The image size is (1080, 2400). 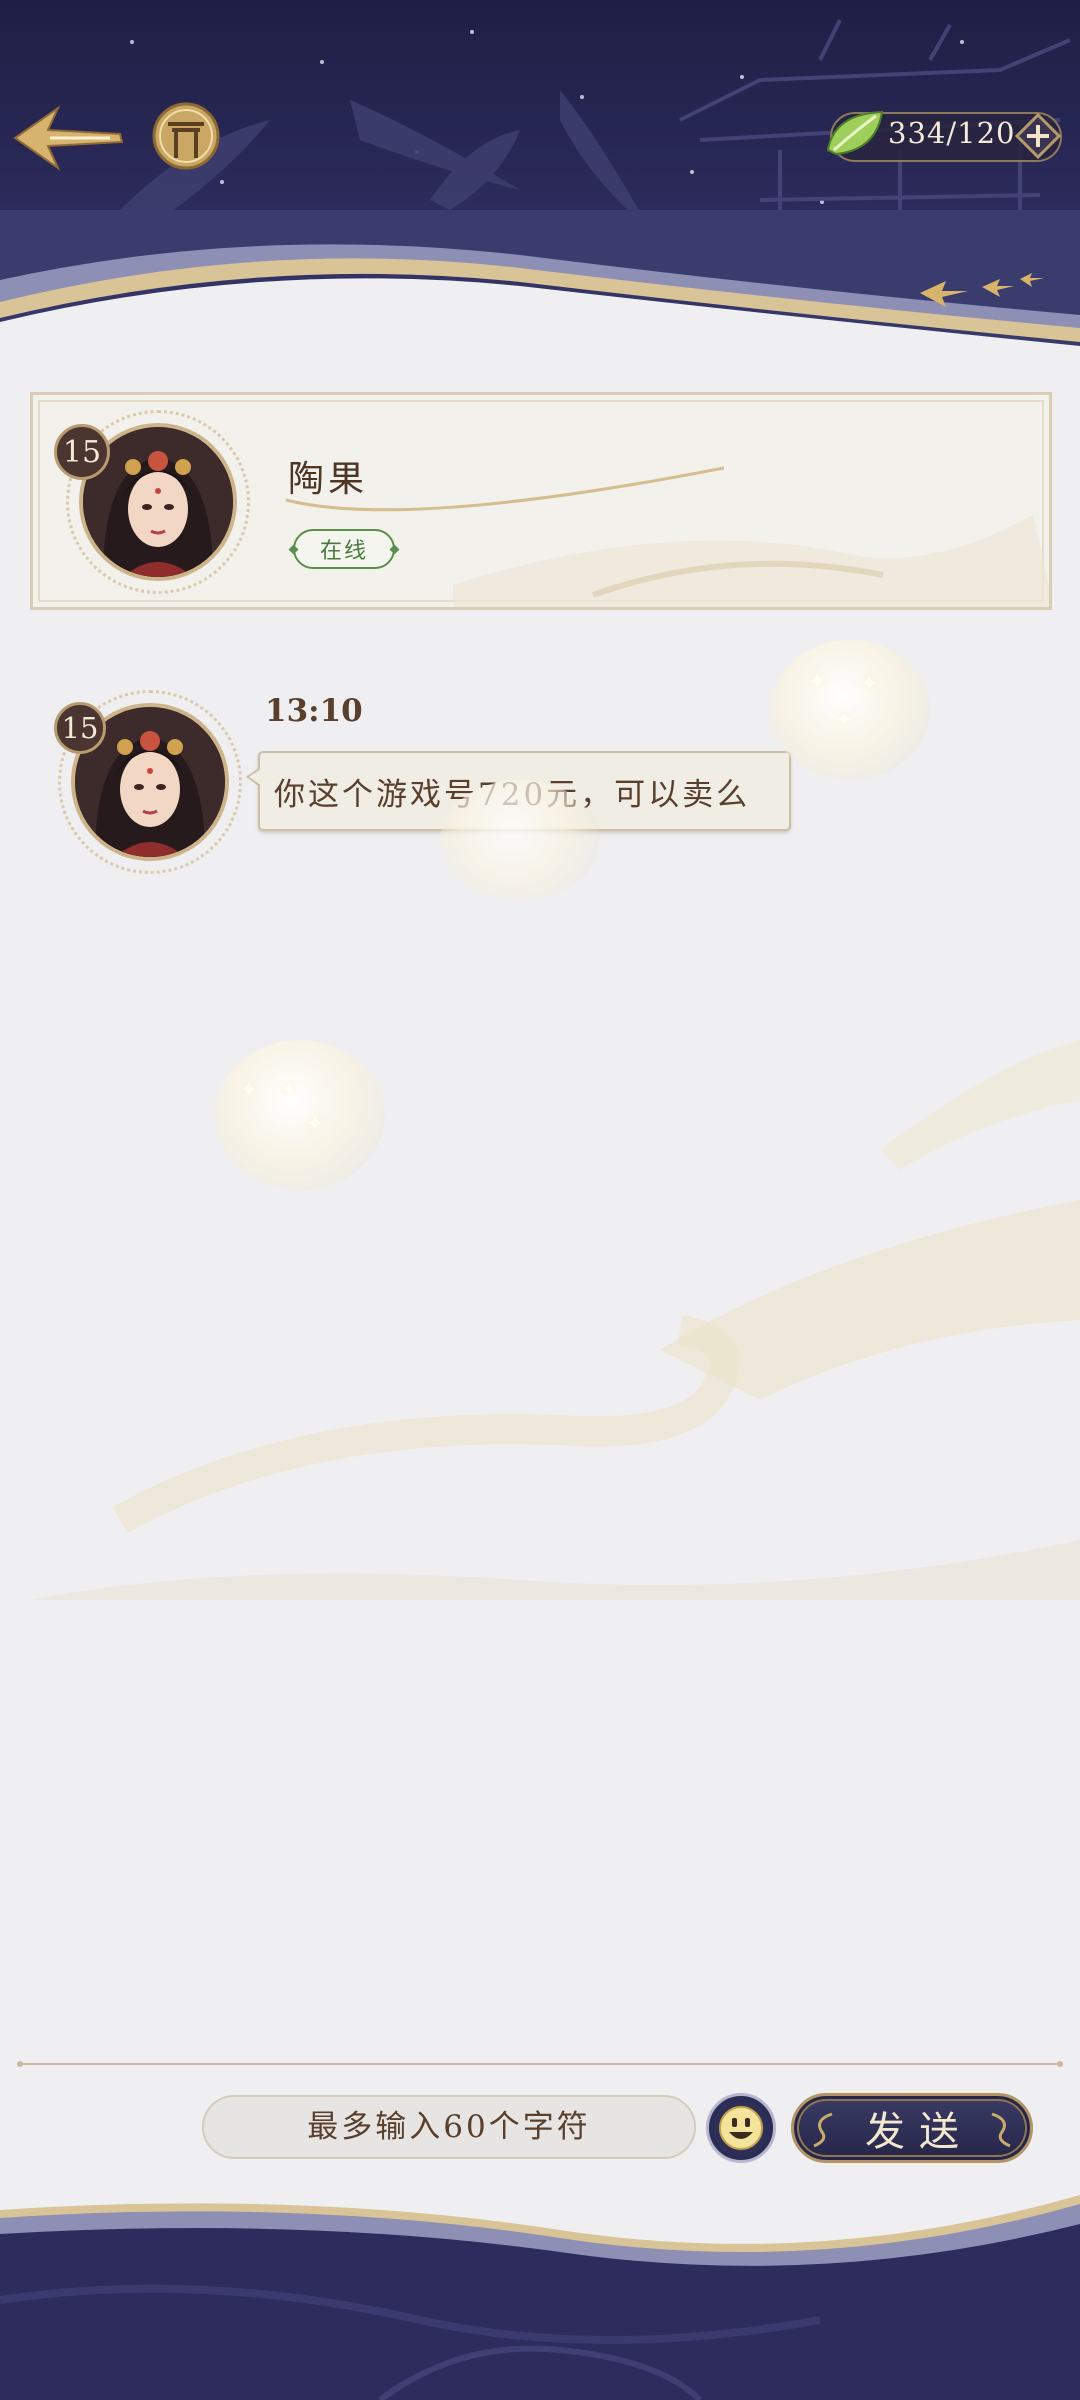 What do you see at coordinates (540, 2064) in the screenshot?
I see `divider-line` at bounding box center [540, 2064].